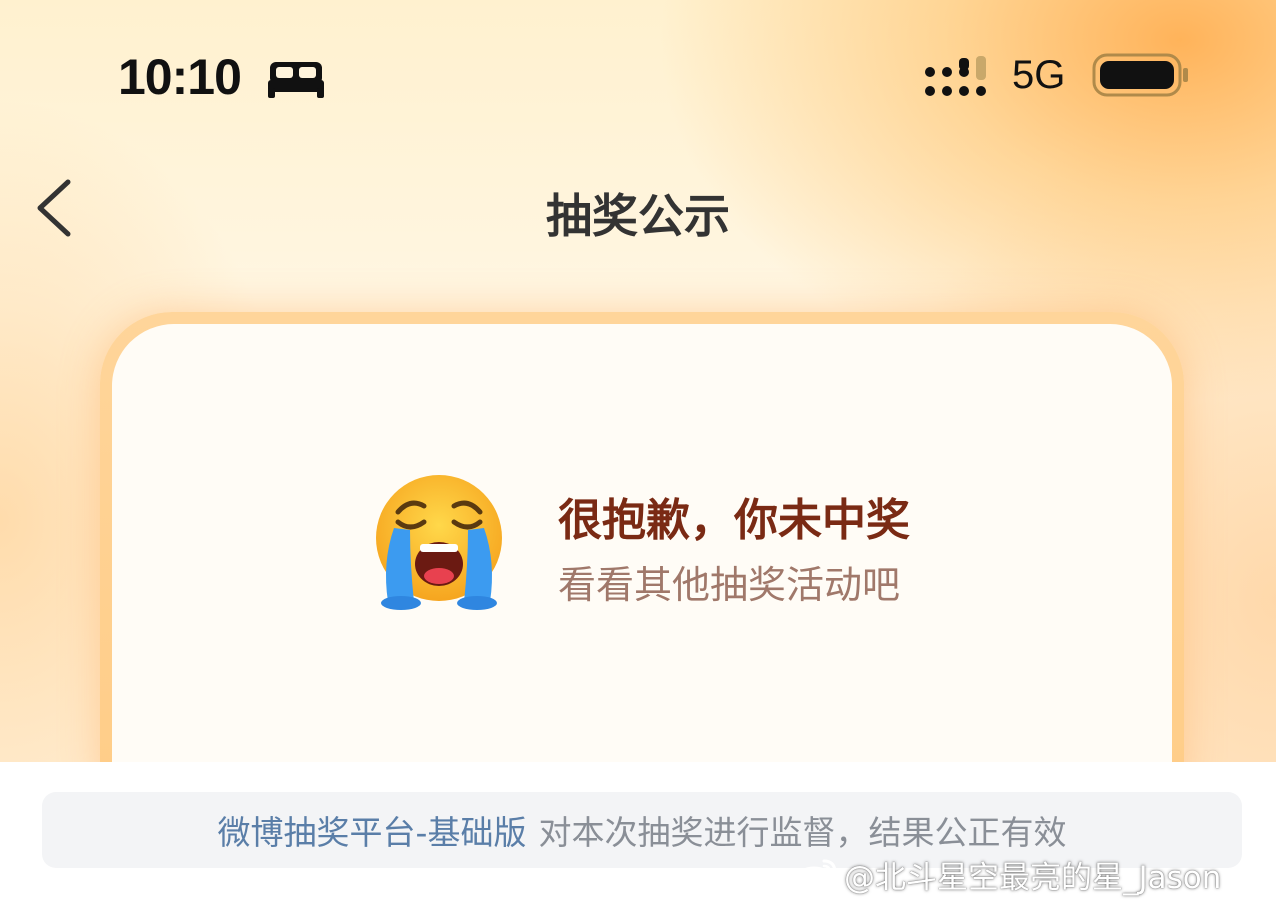 The image size is (1276, 905). I want to click on result-title: 很抱歉，你未中奖, so click(734, 520).